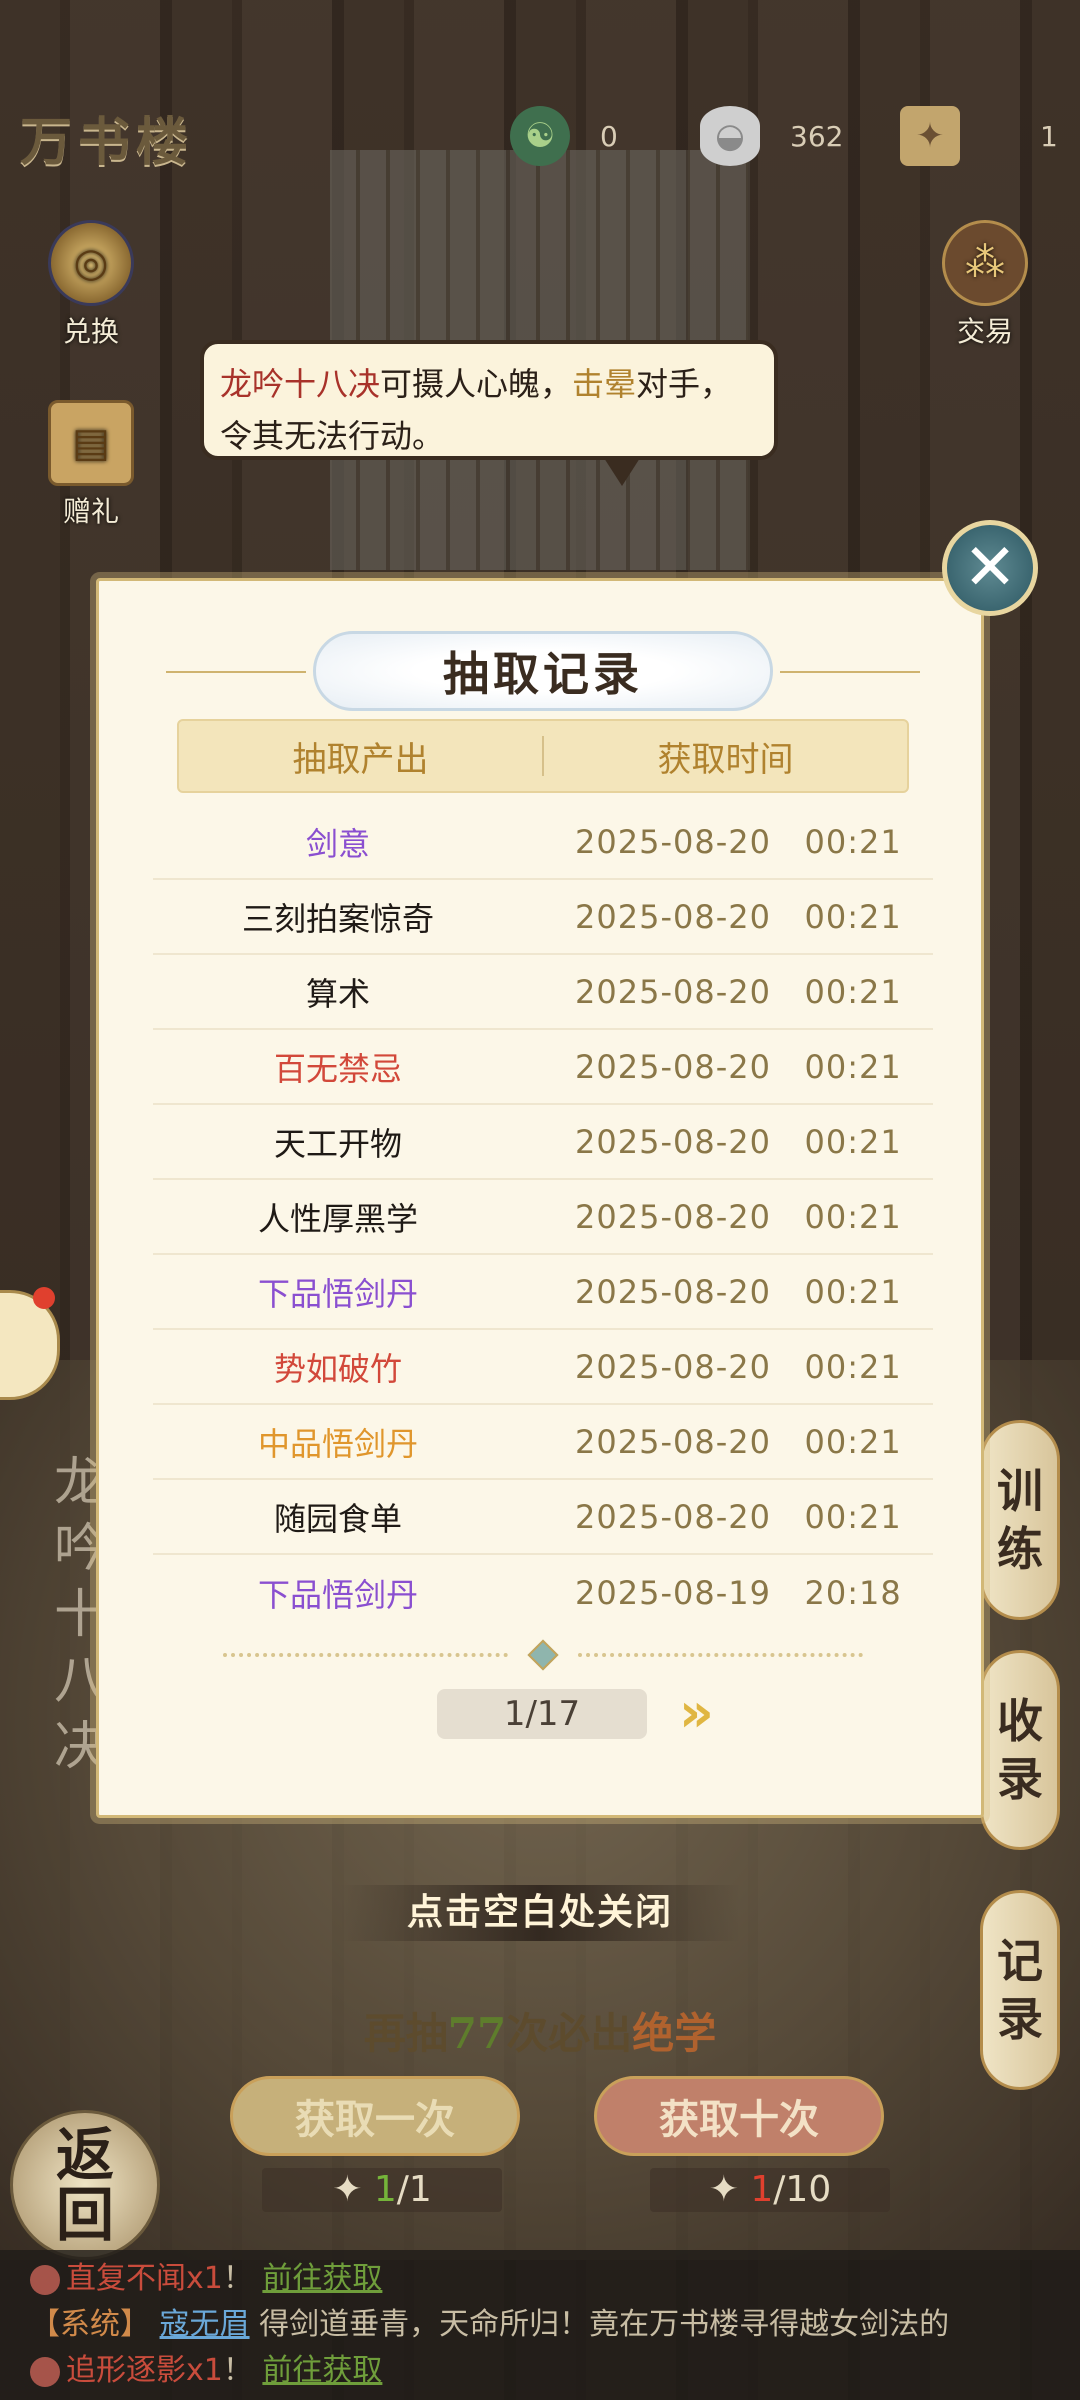  I want to click on record-row: 算术 2025-08-20 00:21, so click(543, 992).